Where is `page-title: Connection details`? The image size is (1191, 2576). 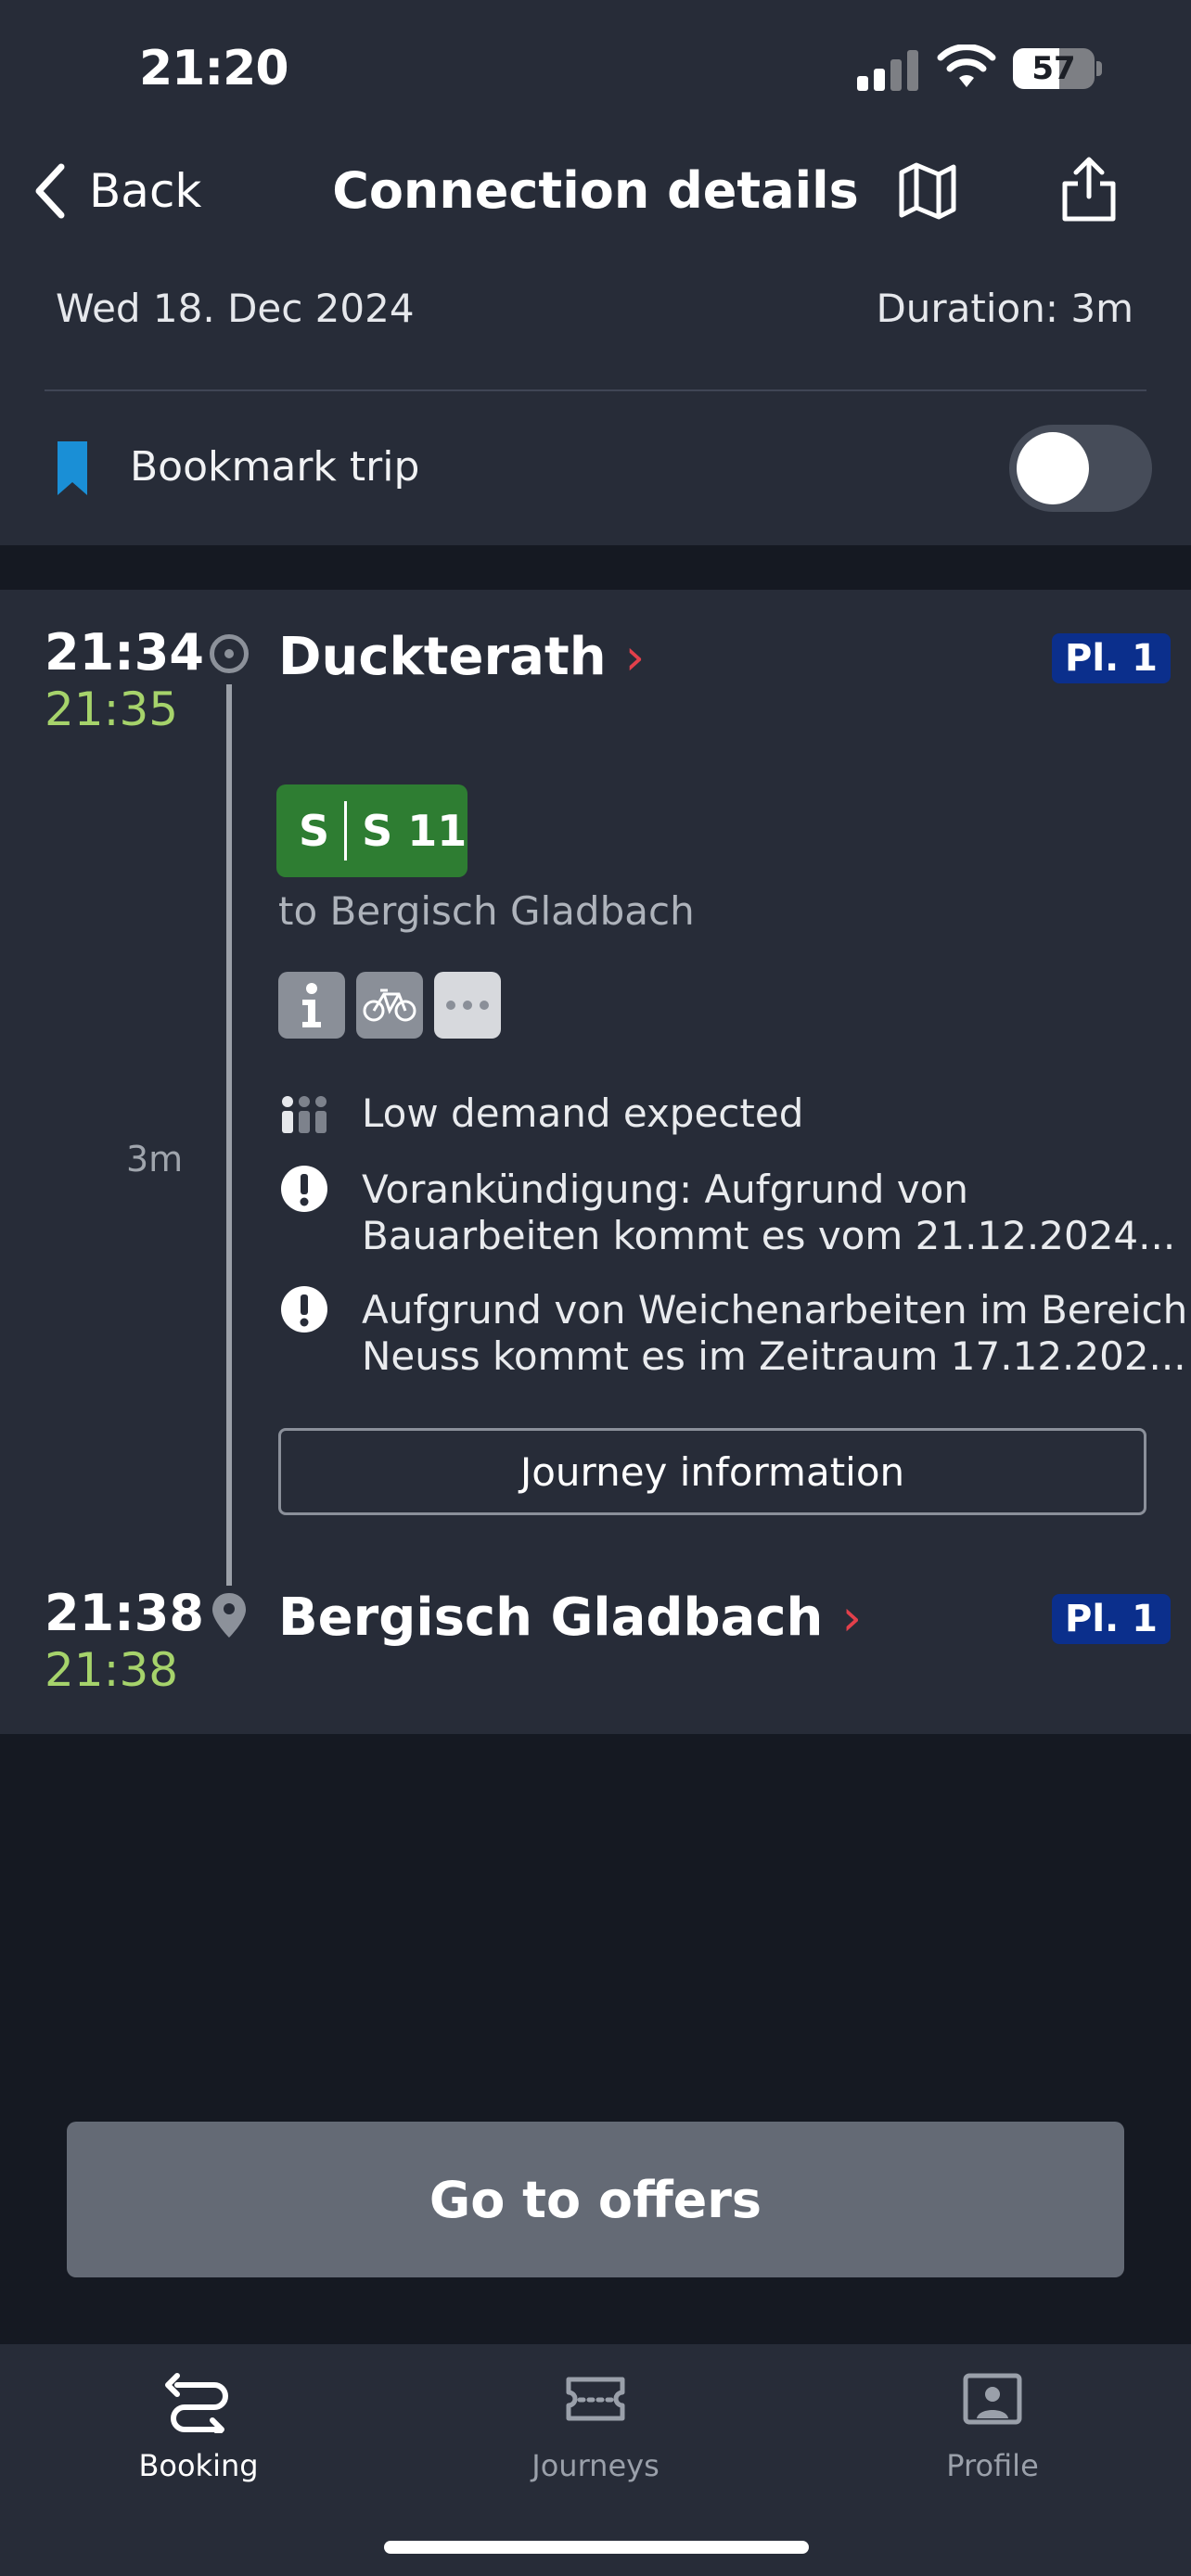 page-title: Connection details is located at coordinates (595, 191).